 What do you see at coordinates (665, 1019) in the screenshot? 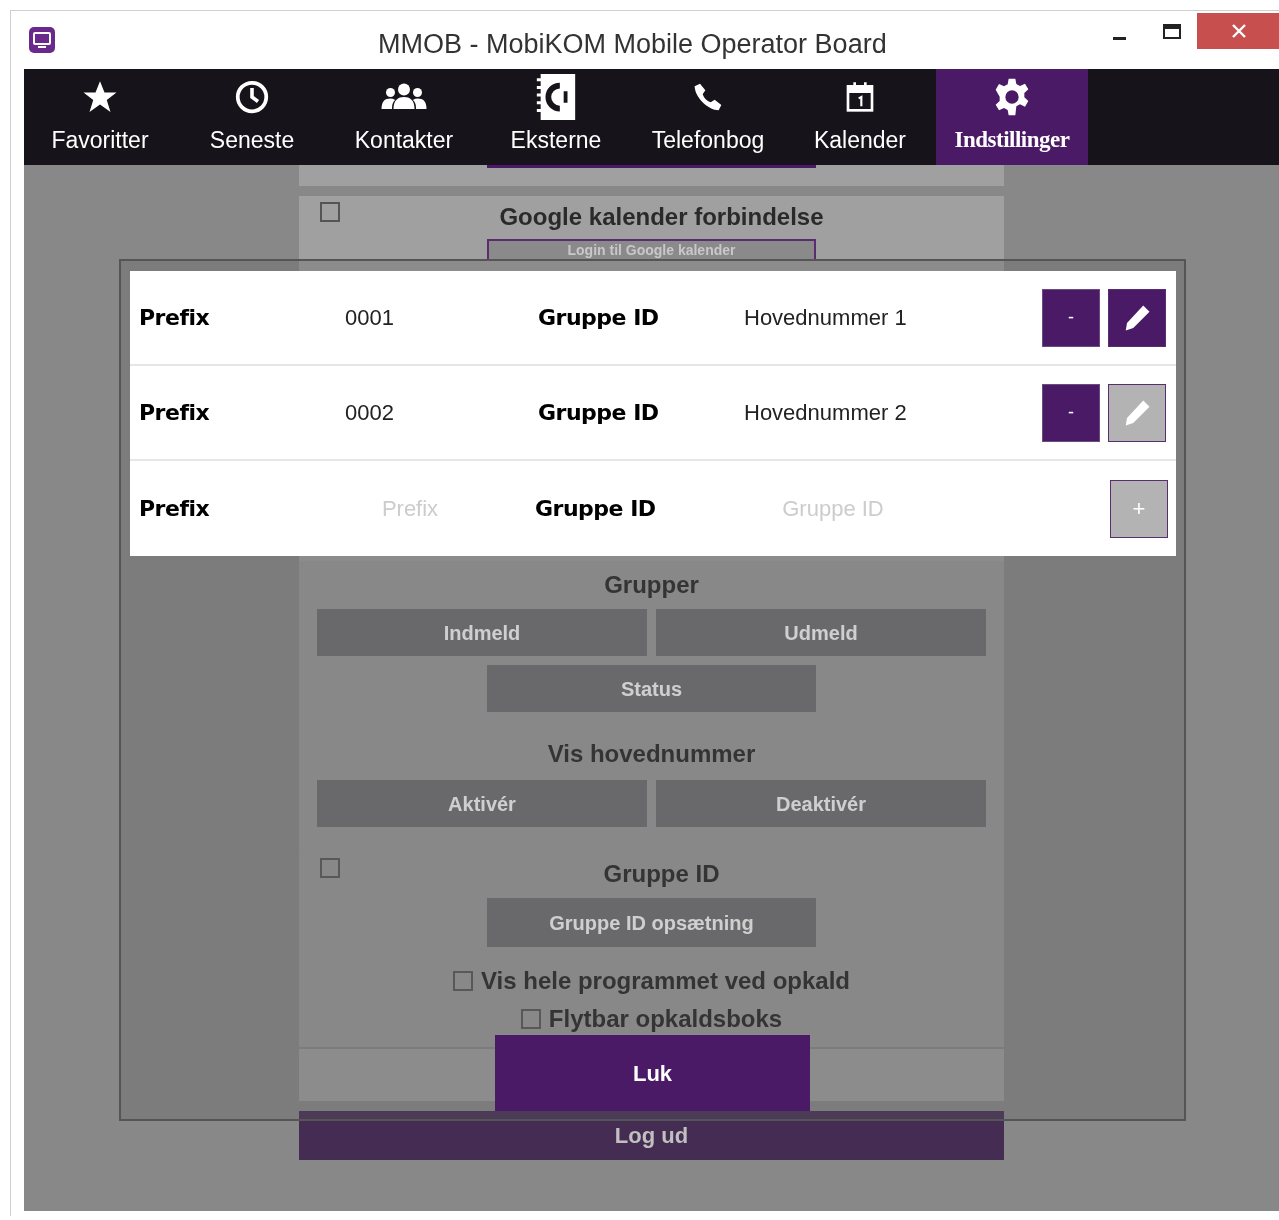
I see `option-label: Flytbar opkaldsboks` at bounding box center [665, 1019].